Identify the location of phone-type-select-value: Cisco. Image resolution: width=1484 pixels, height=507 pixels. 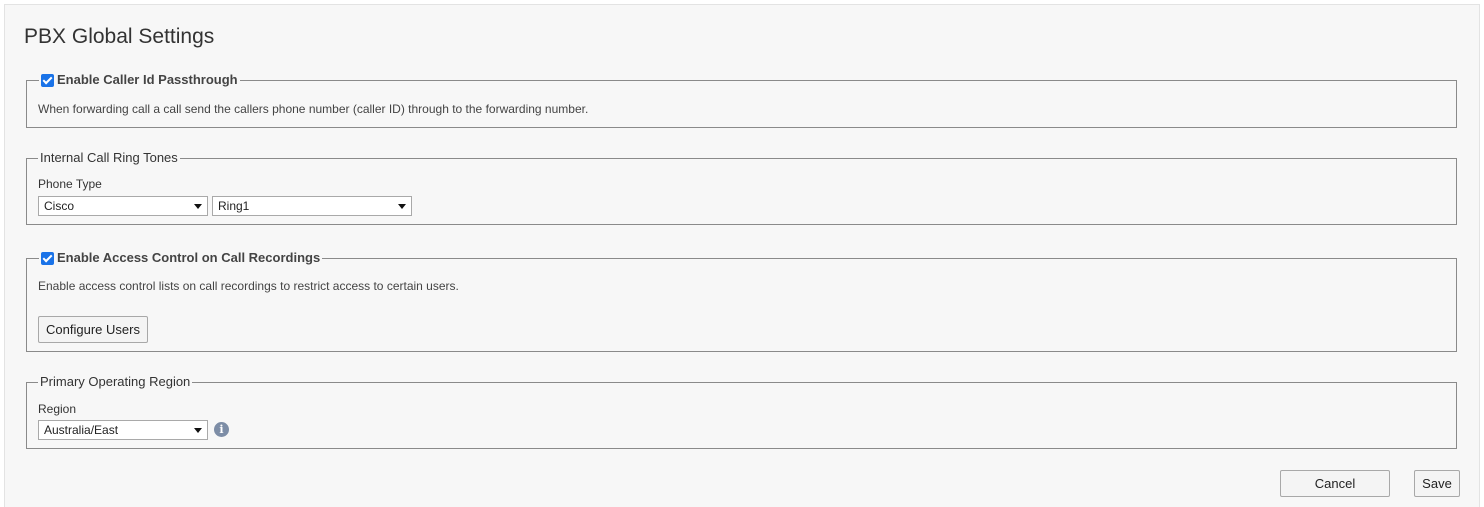
(59, 206).